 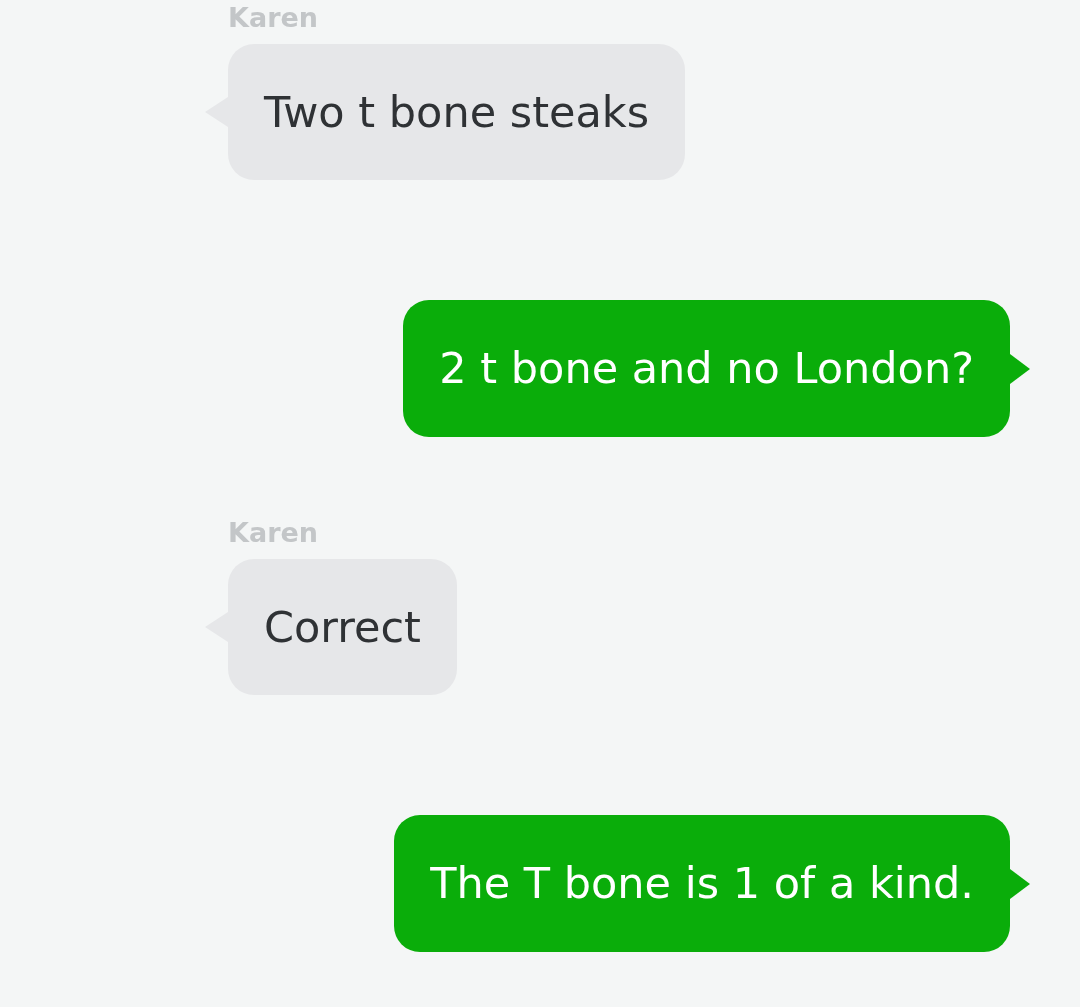 What do you see at coordinates (706, 368) in the screenshot?
I see `message-bubble: 2 t bone and no London?` at bounding box center [706, 368].